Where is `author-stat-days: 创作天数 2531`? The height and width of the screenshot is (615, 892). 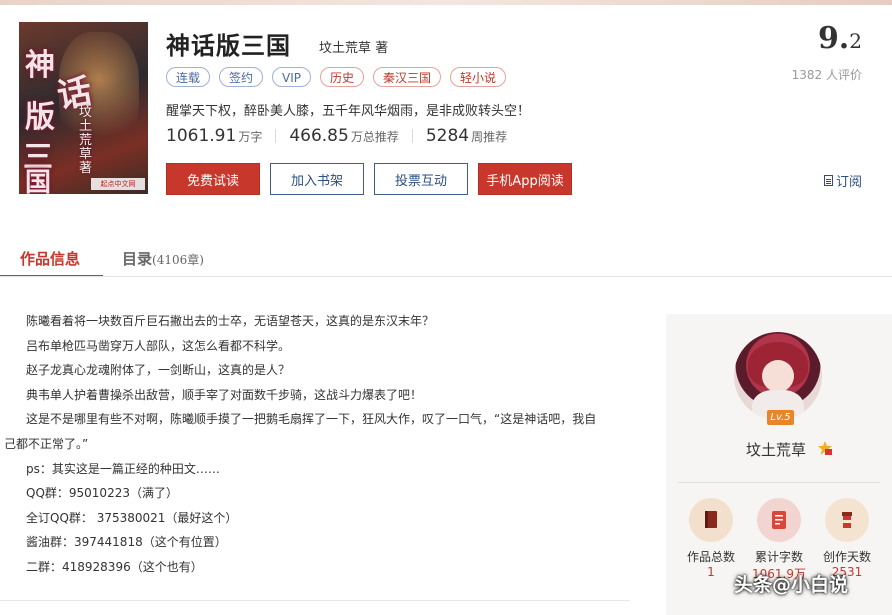 author-stat-days: 创作天数 2531 is located at coordinates (847, 538).